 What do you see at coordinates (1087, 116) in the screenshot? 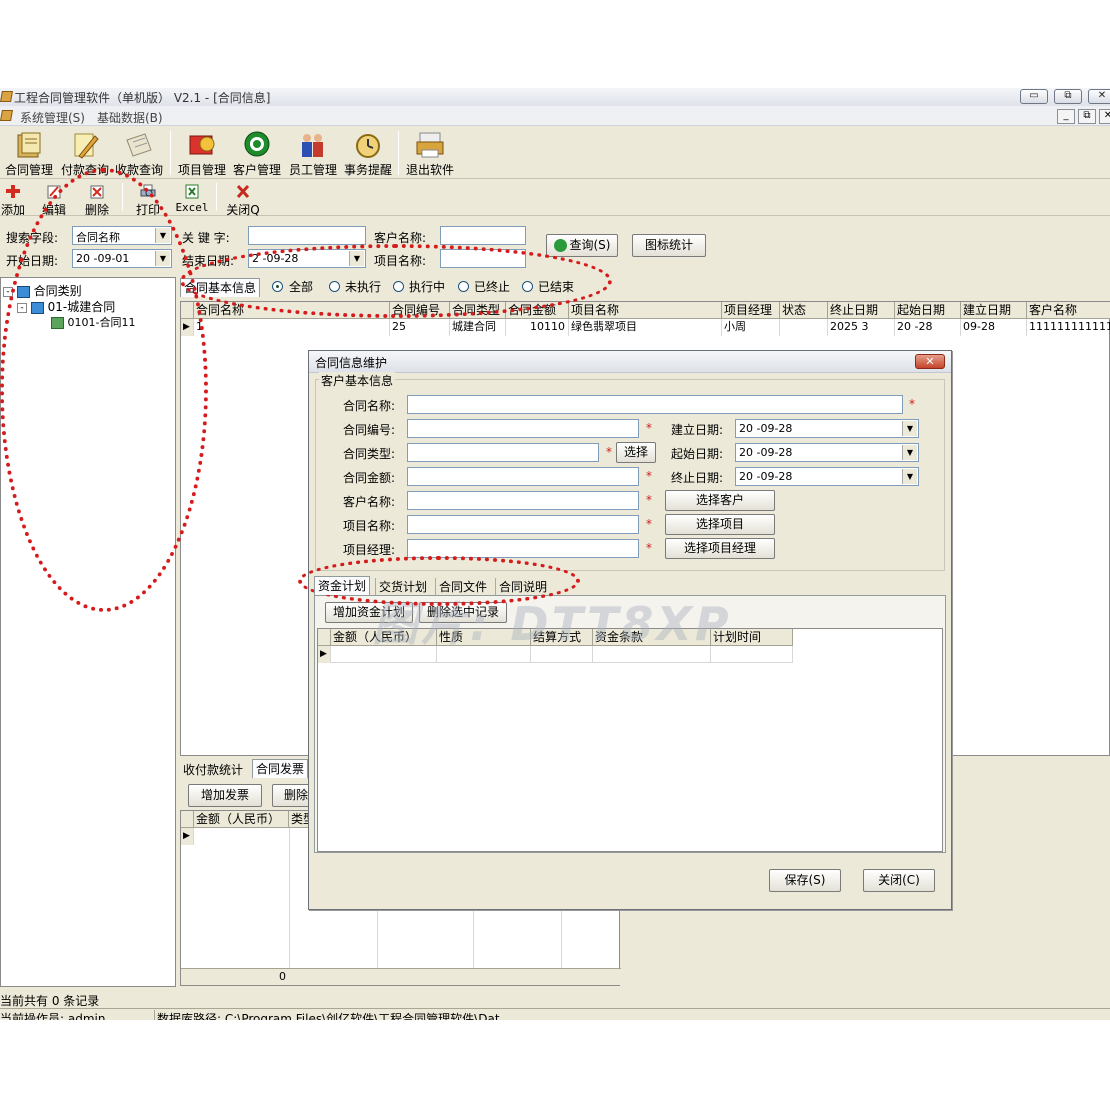
I see `mdi-restore-button: ⧉` at bounding box center [1087, 116].